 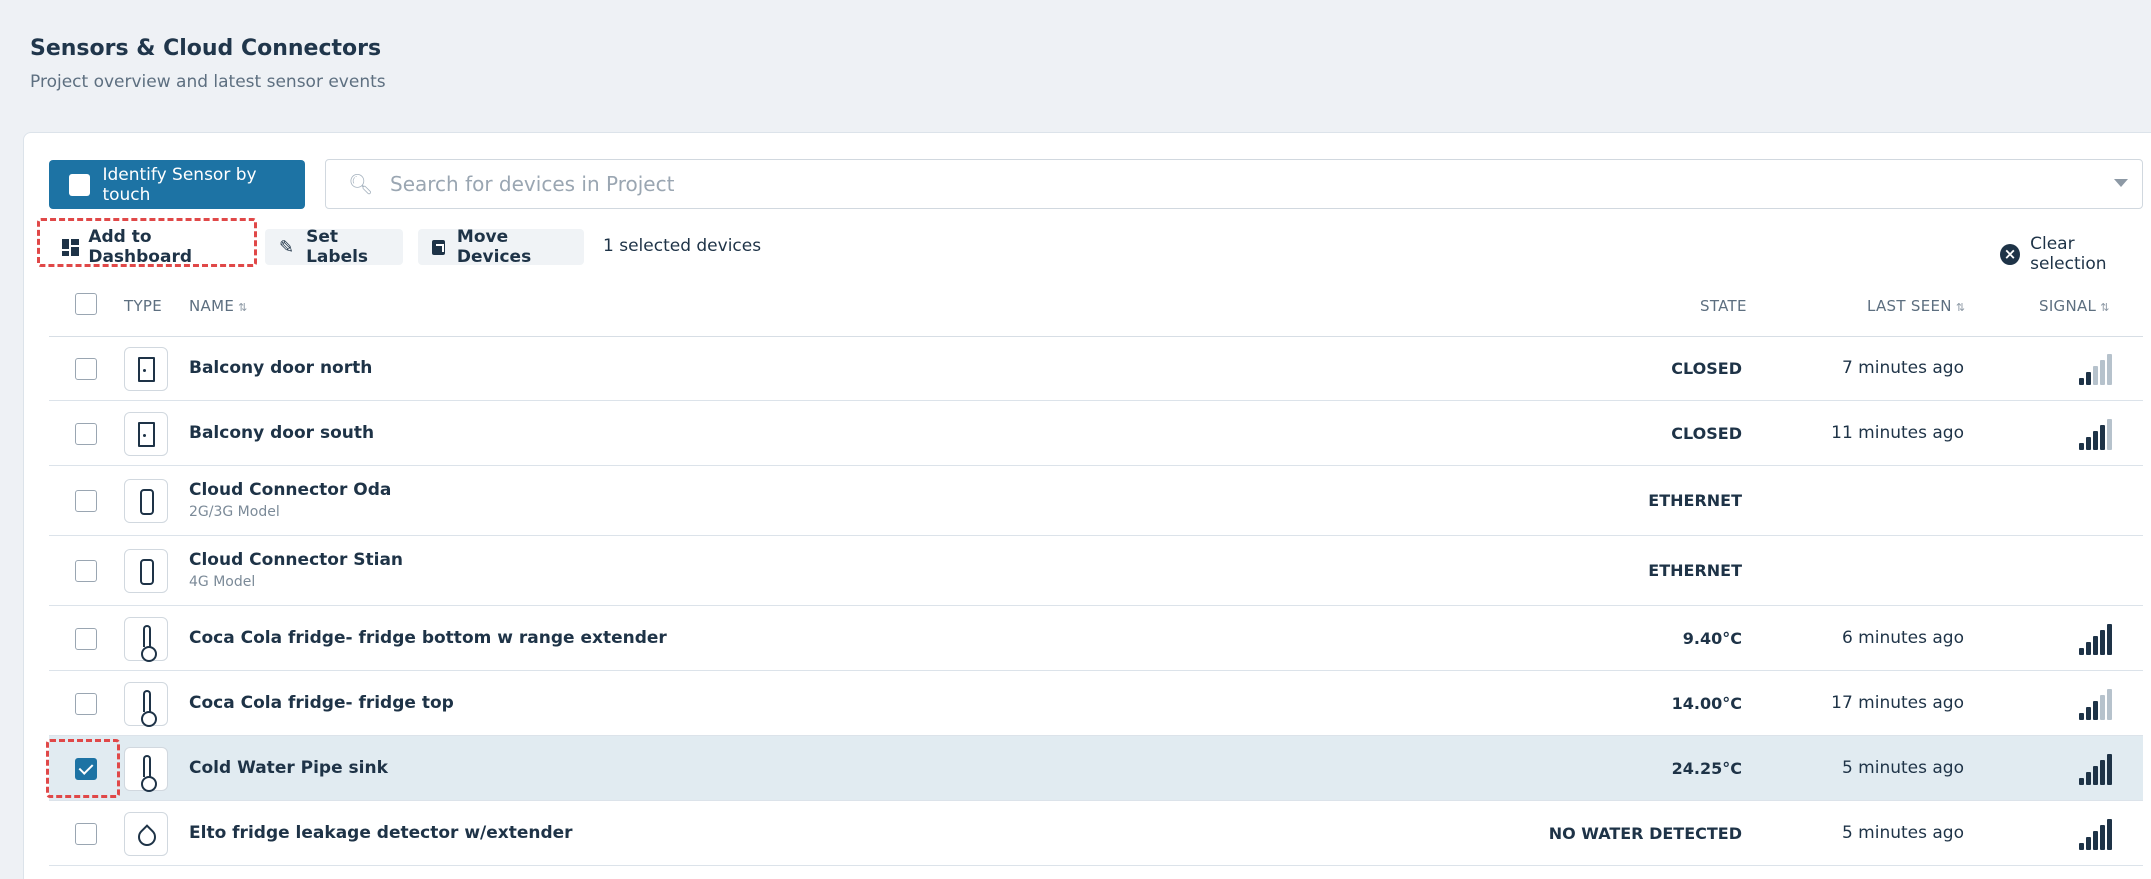 What do you see at coordinates (1706, 703) in the screenshot?
I see `device-state: 14.00°C` at bounding box center [1706, 703].